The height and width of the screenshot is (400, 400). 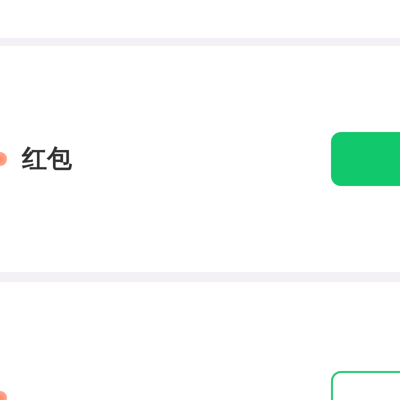 I want to click on item-title: 红包, so click(x=47, y=159).